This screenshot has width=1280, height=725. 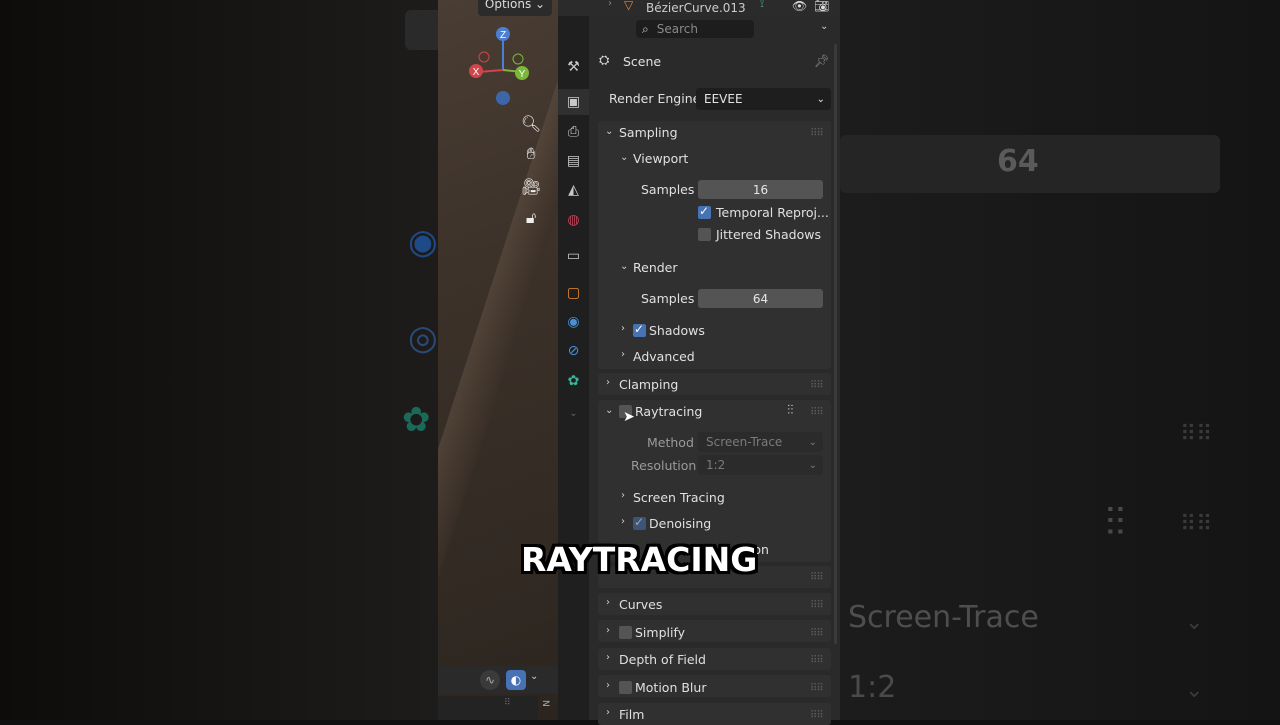 I want to click on viewport-footer: ∿ ◐ ⌄, so click(x=498, y=680).